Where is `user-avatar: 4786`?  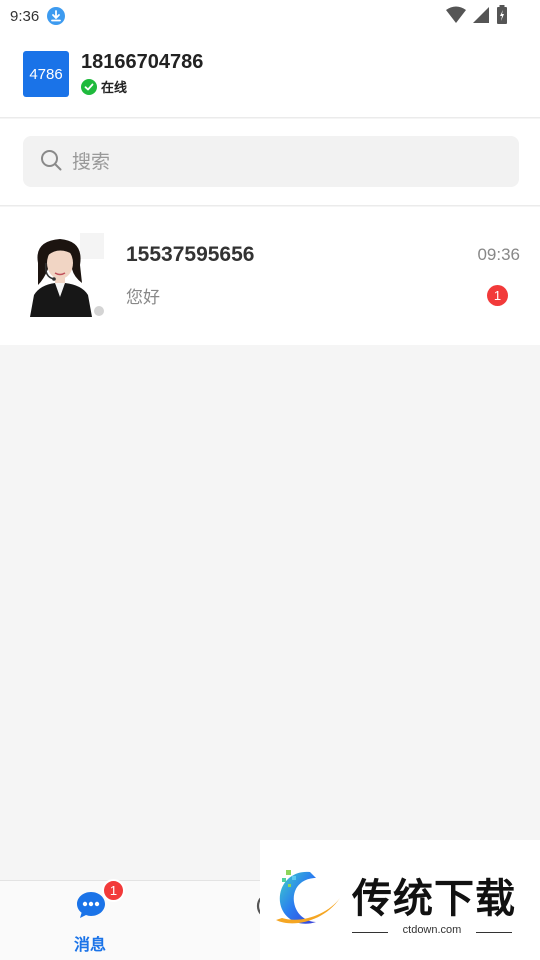
user-avatar: 4786 is located at coordinates (46, 74).